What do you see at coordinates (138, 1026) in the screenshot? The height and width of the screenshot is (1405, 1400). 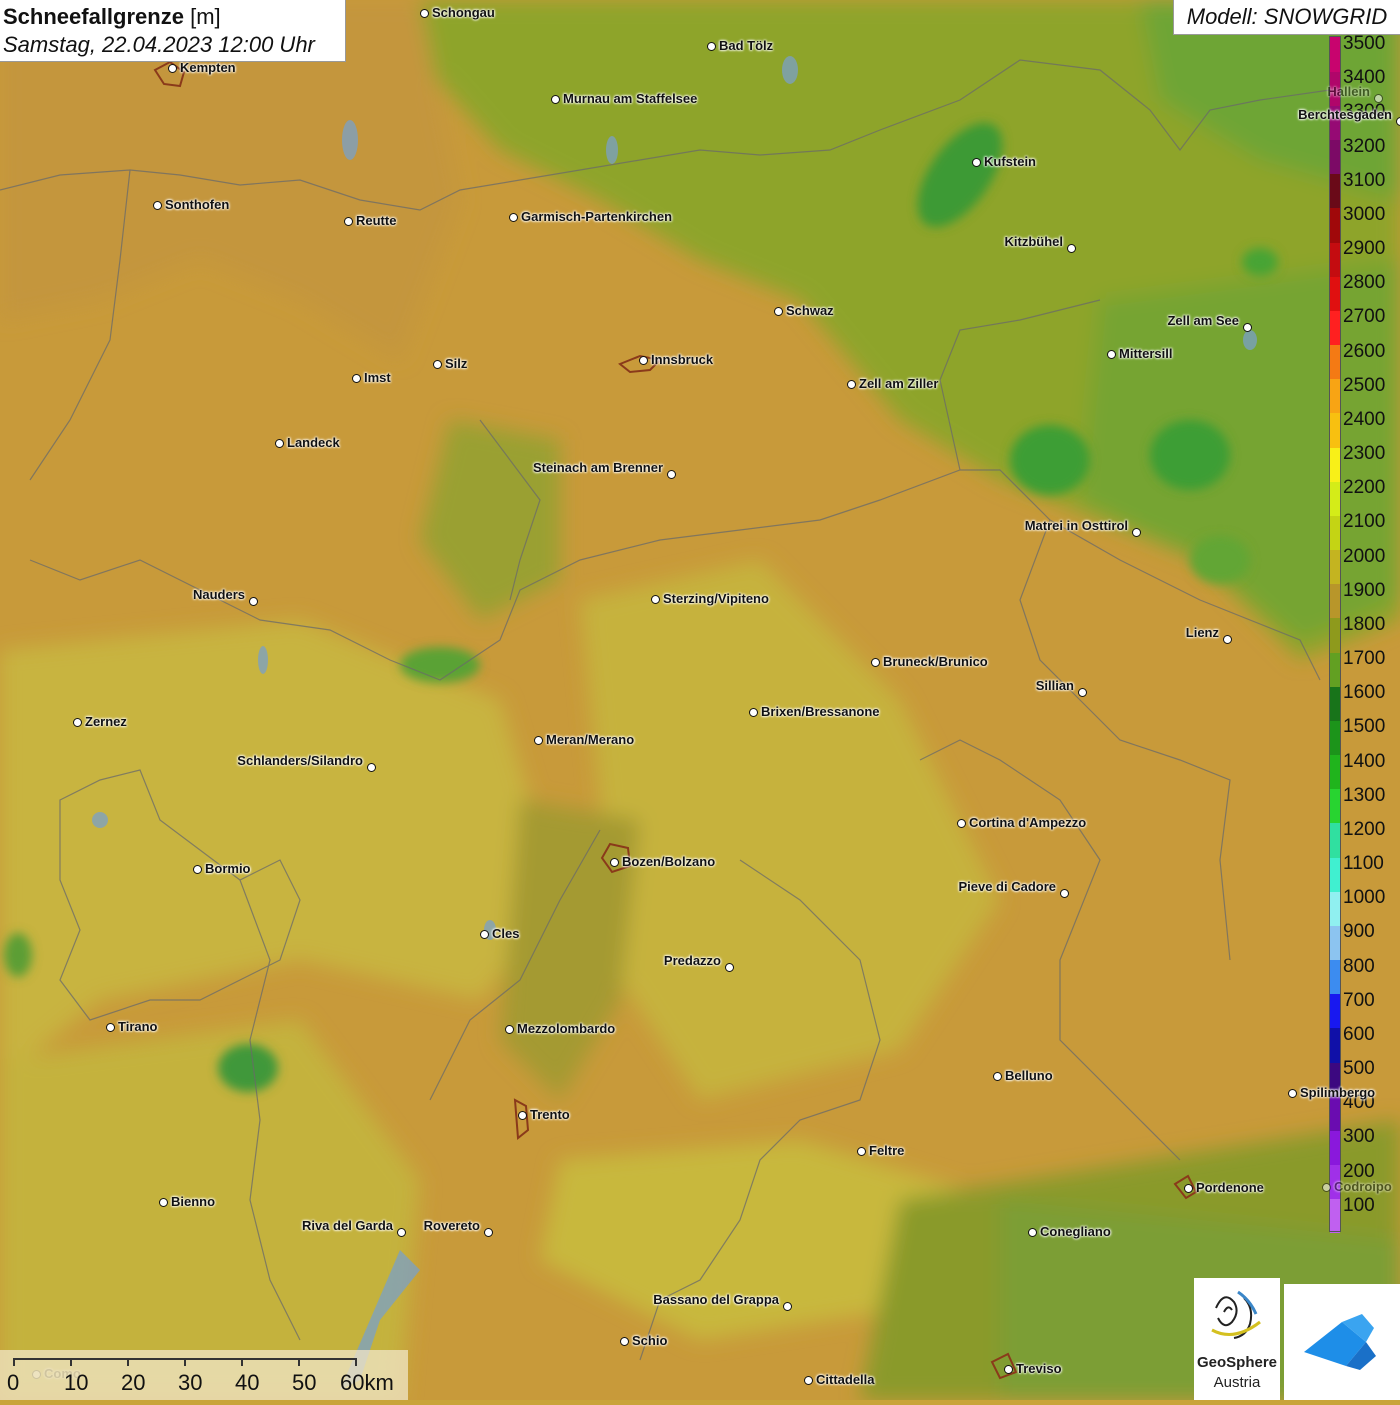 I see `place-label: Tirano` at bounding box center [138, 1026].